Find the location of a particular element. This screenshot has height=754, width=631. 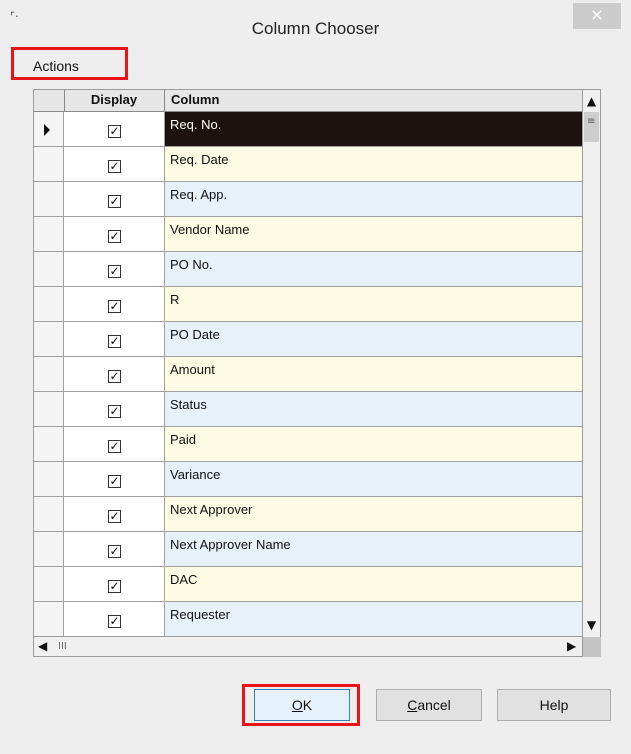

column-name-cell: Variance is located at coordinates (373, 479).